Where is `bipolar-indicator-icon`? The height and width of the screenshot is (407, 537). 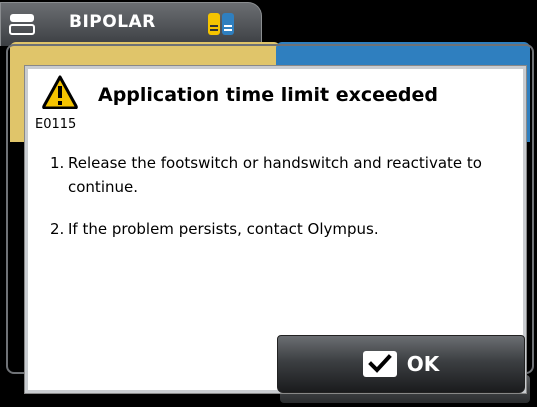 bipolar-indicator-icon is located at coordinates (221, 24).